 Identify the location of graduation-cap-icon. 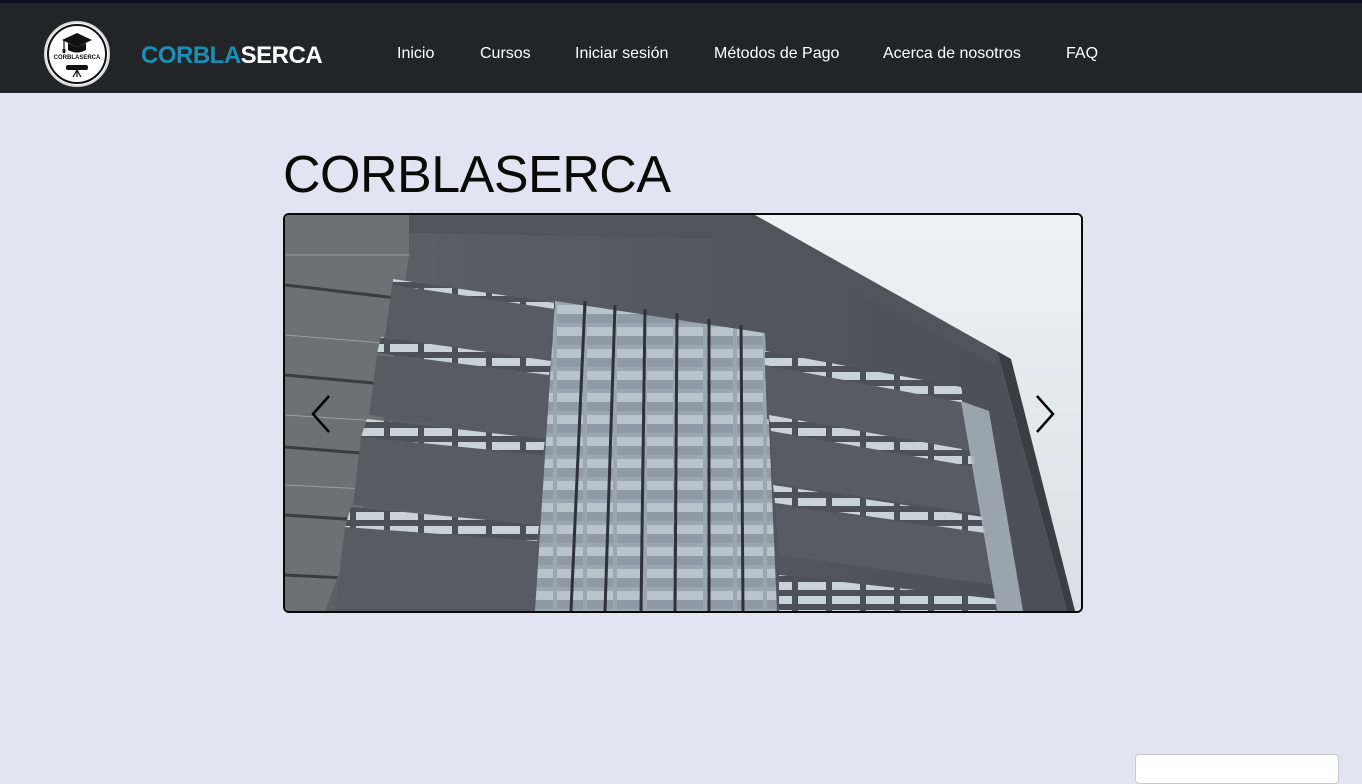
(77, 54).